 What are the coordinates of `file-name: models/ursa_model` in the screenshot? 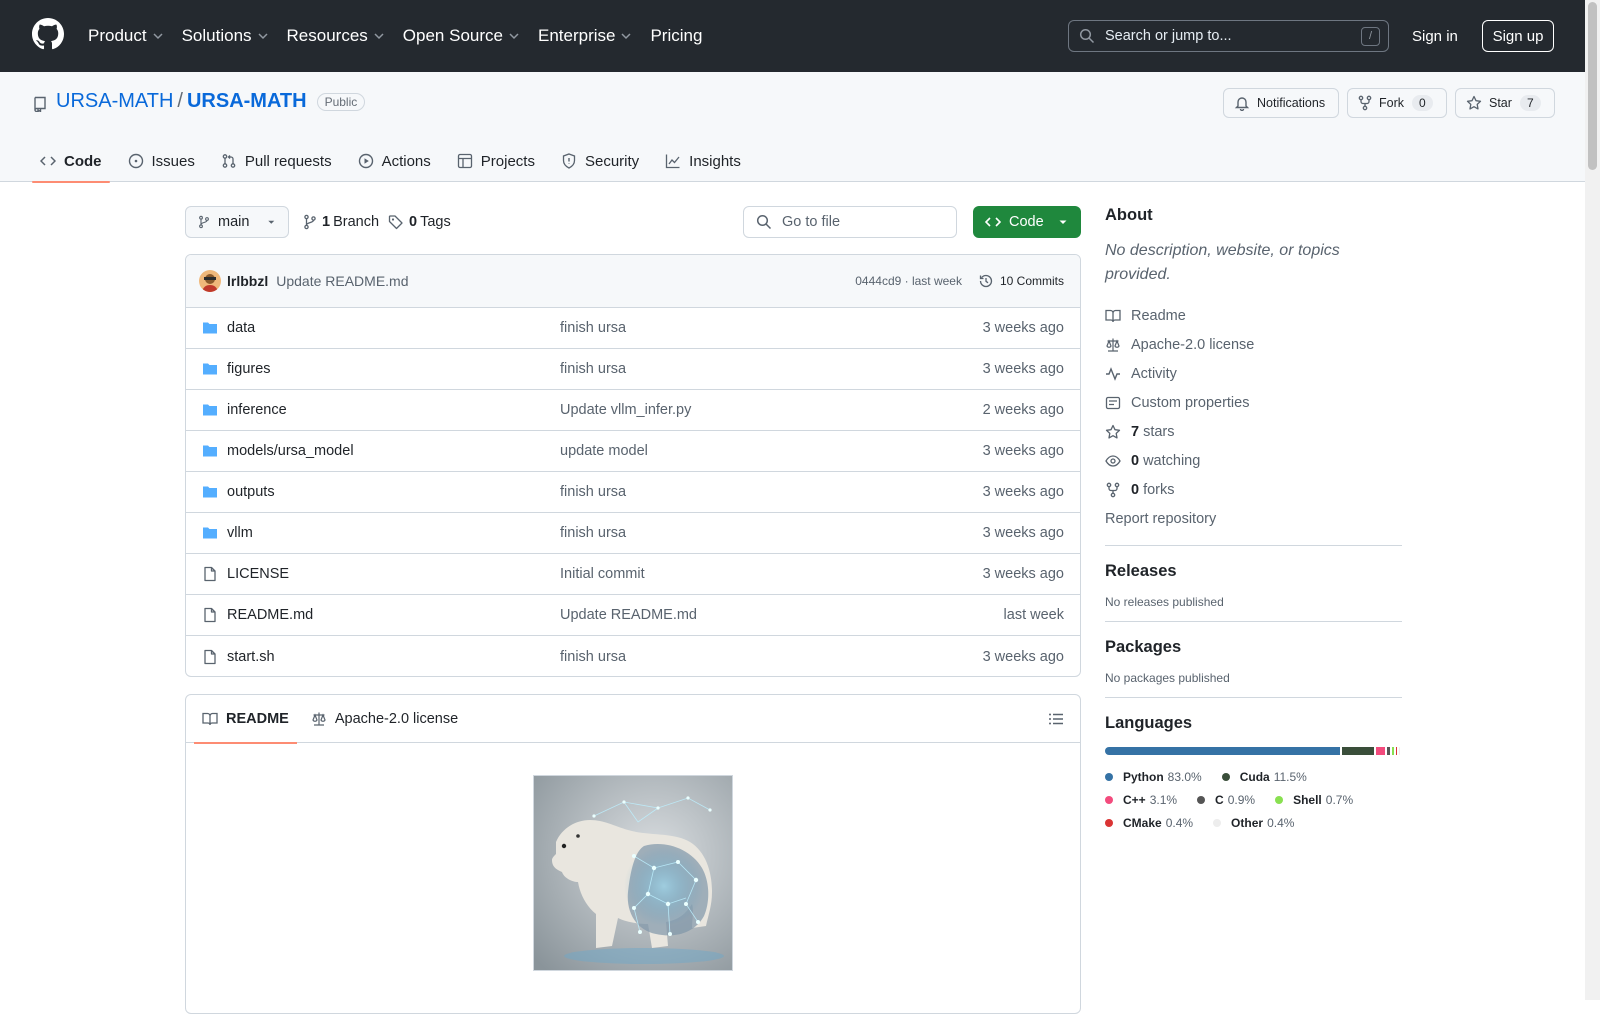 It's located at (290, 451).